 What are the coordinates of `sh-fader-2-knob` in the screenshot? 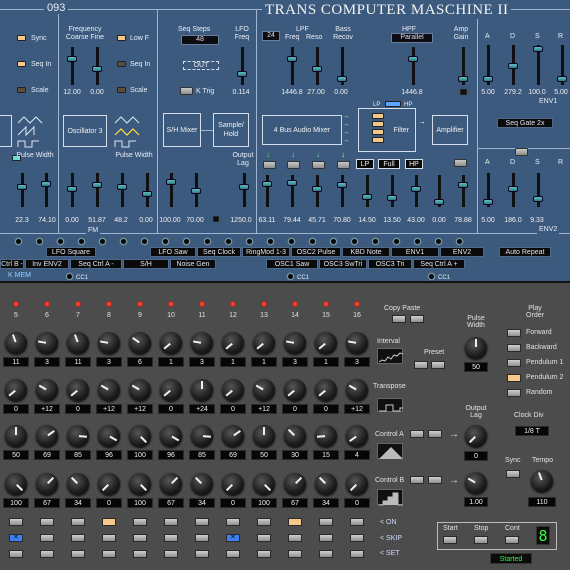 It's located at (196, 191).